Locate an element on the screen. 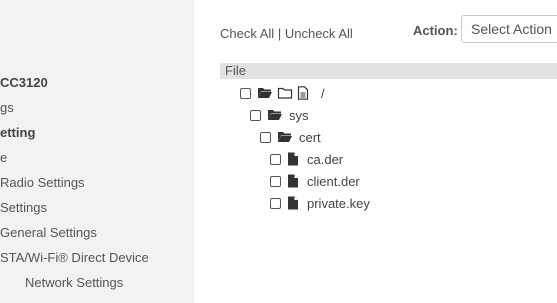 The image size is (557, 303). tree-row-file: private.key is located at coordinates (320, 203).